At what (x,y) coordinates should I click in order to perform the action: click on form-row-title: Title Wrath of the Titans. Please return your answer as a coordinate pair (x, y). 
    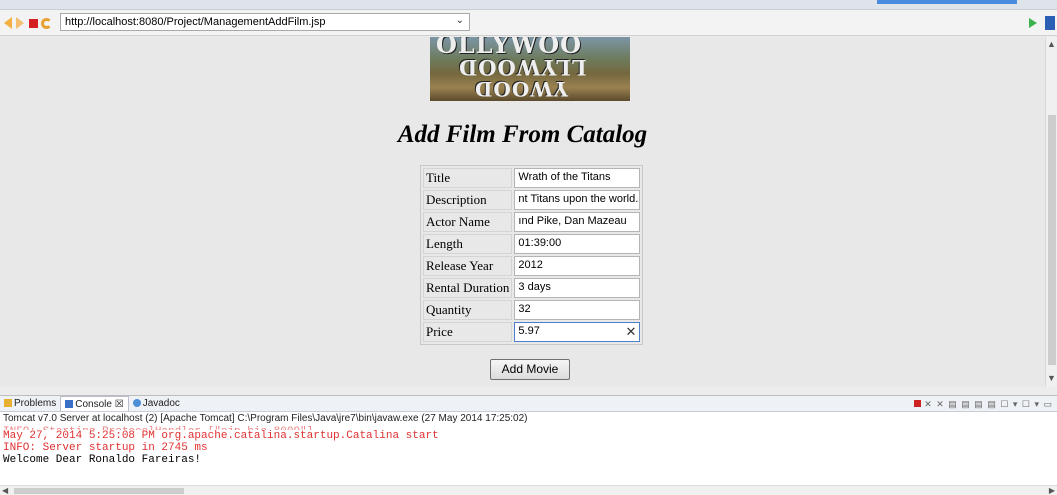
    Looking at the image, I should click on (532, 178).